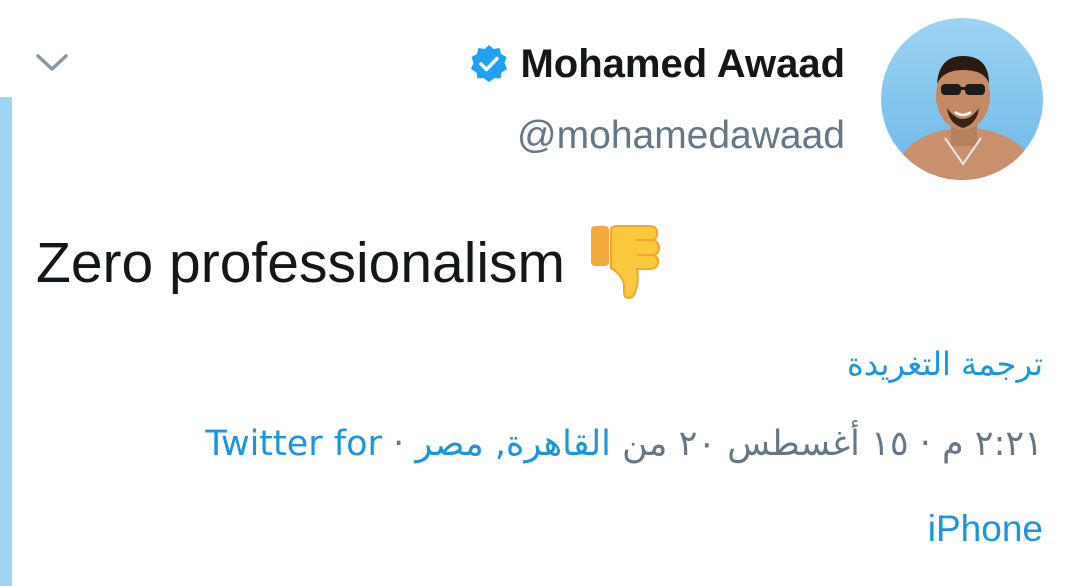 This screenshot has height=586, width=1080. I want to click on avatar, so click(962, 99).